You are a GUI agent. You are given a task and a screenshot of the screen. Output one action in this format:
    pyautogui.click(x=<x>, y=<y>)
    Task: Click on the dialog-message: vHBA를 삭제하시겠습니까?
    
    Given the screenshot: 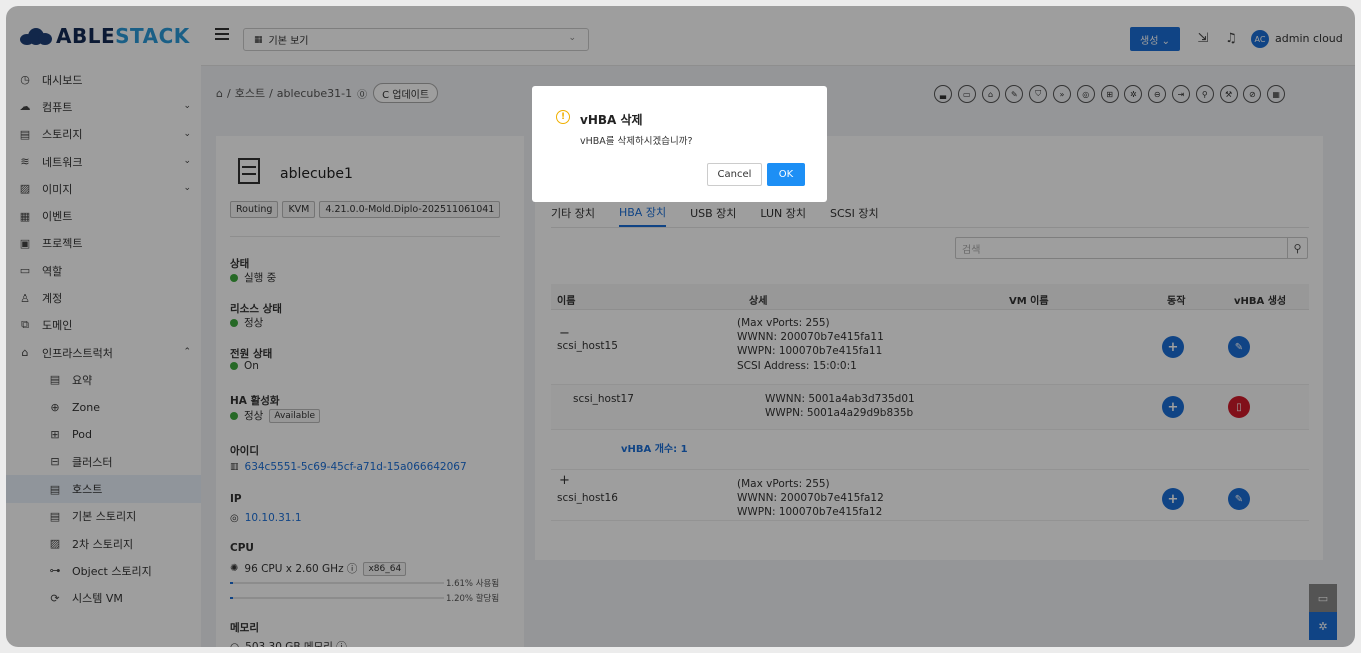 What is the action you would take?
    pyautogui.click(x=636, y=141)
    